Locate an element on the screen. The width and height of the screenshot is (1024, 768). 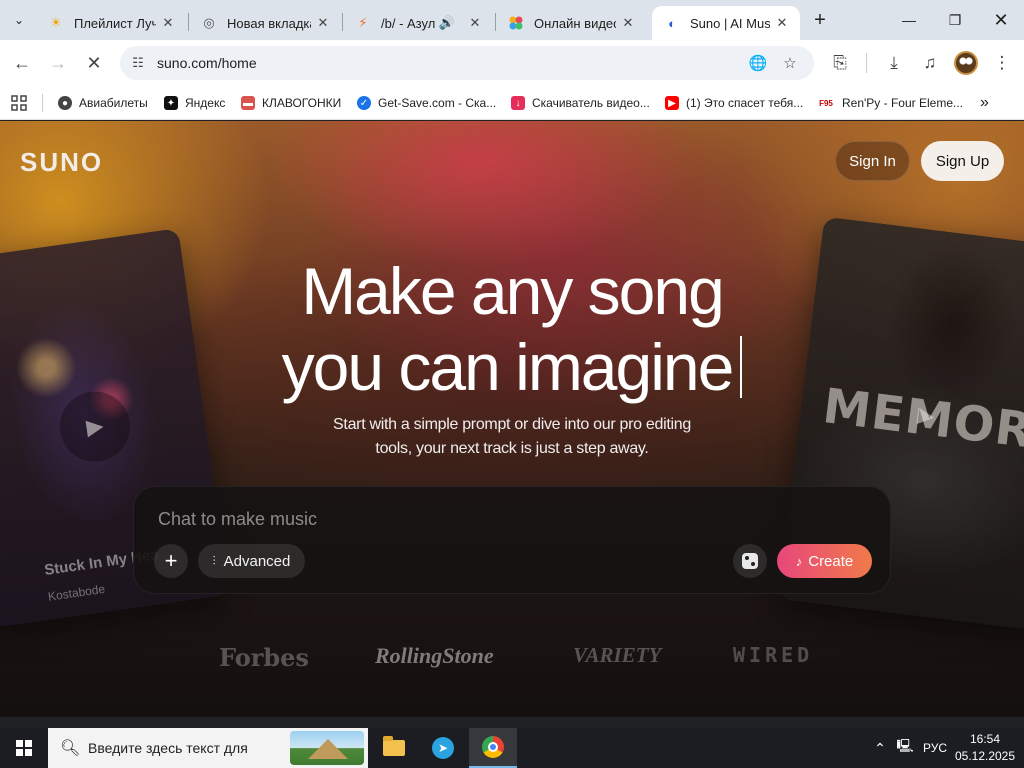
download-icon: ↓ is located at coordinates (518, 103).